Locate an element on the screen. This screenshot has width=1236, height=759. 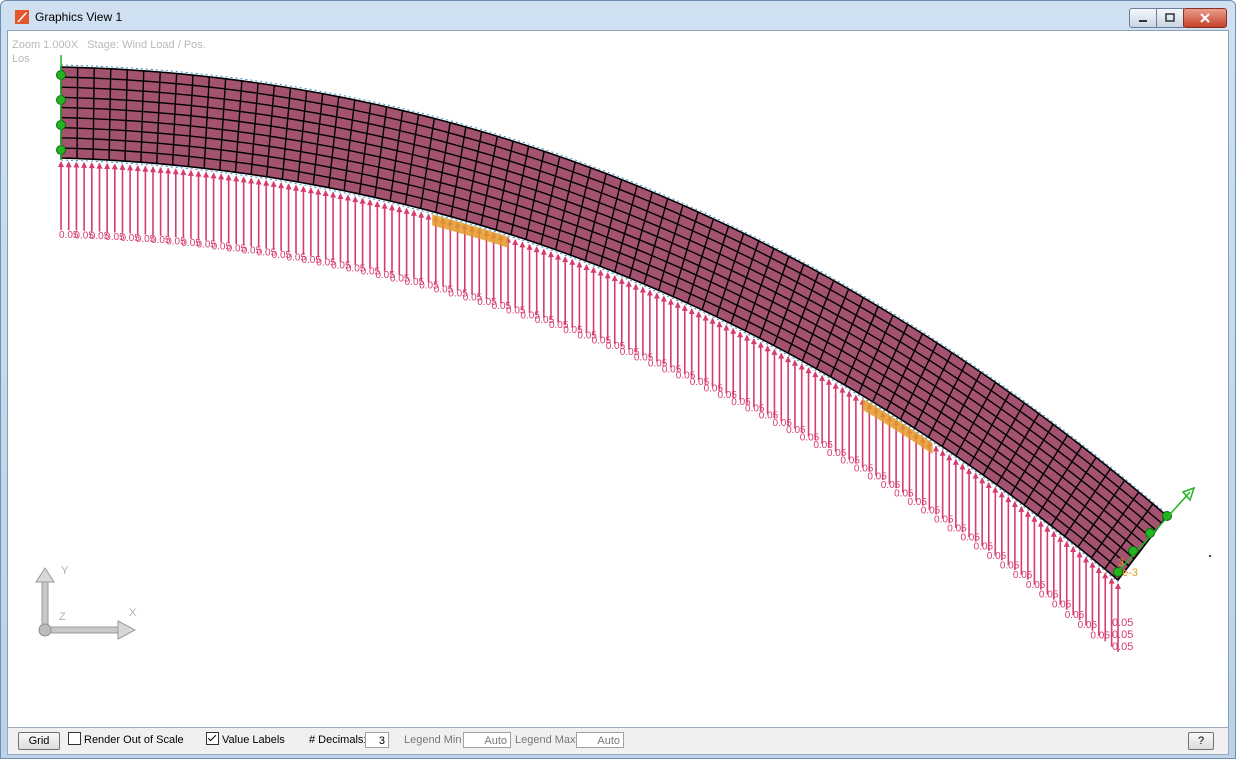
decimals-input: 3 is located at coordinates (377, 740).